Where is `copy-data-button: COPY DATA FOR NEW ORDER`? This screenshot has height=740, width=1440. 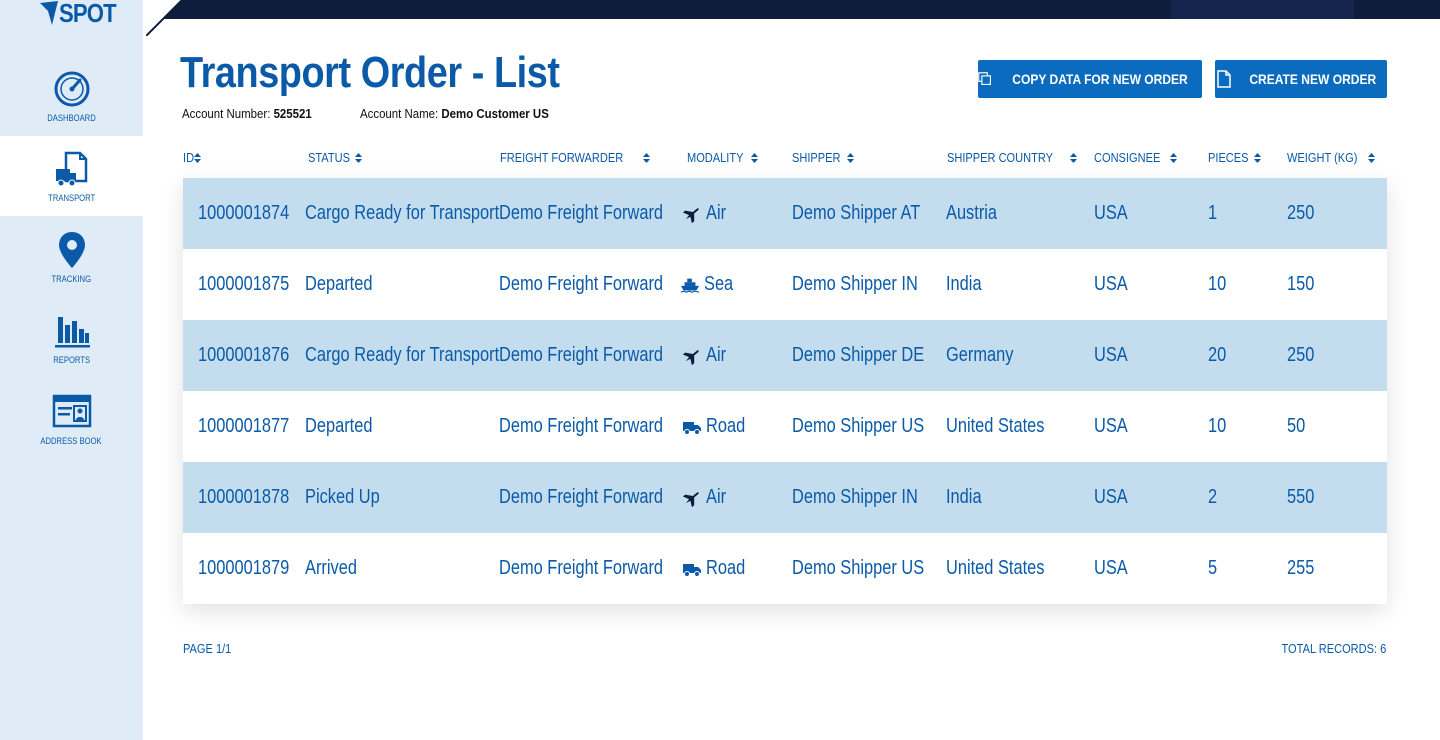 copy-data-button: COPY DATA FOR NEW ORDER is located at coordinates (1090, 79).